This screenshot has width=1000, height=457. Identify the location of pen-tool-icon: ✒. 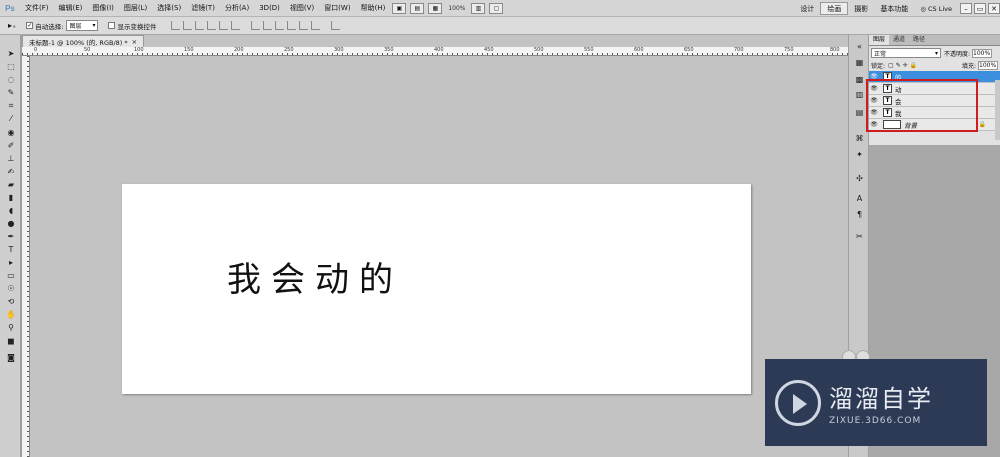
(11, 237).